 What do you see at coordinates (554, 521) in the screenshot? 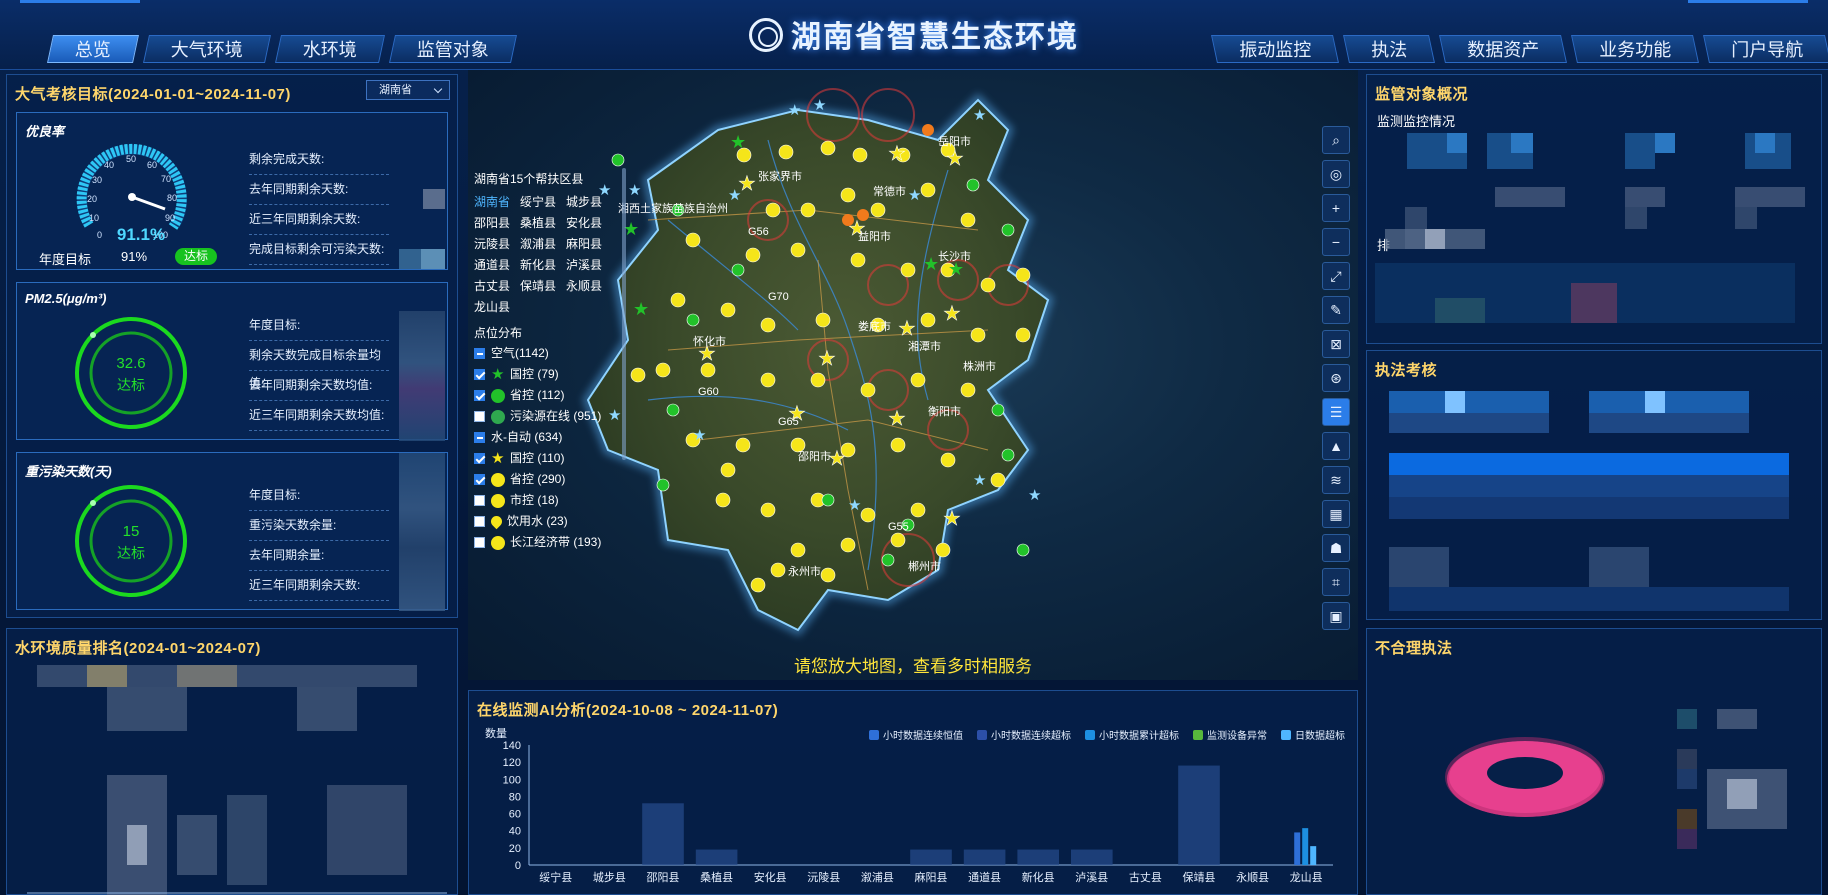
I see `layer-item: 饮用水 (23)` at bounding box center [554, 521].